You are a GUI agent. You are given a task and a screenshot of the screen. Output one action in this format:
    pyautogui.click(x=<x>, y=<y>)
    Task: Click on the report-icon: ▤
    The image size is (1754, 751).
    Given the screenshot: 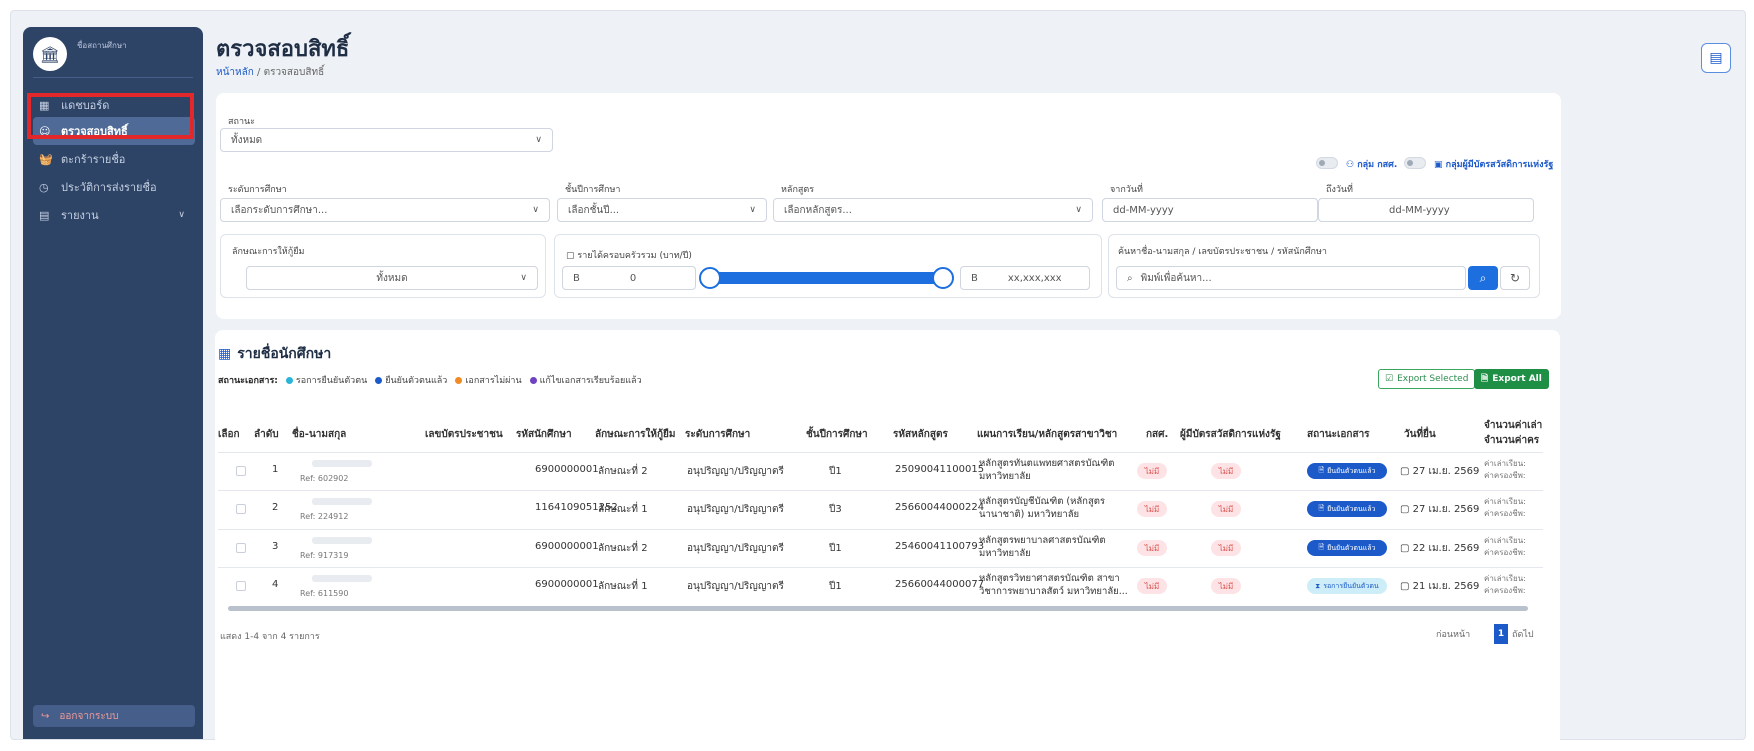 What is the action you would take?
    pyautogui.click(x=44, y=215)
    